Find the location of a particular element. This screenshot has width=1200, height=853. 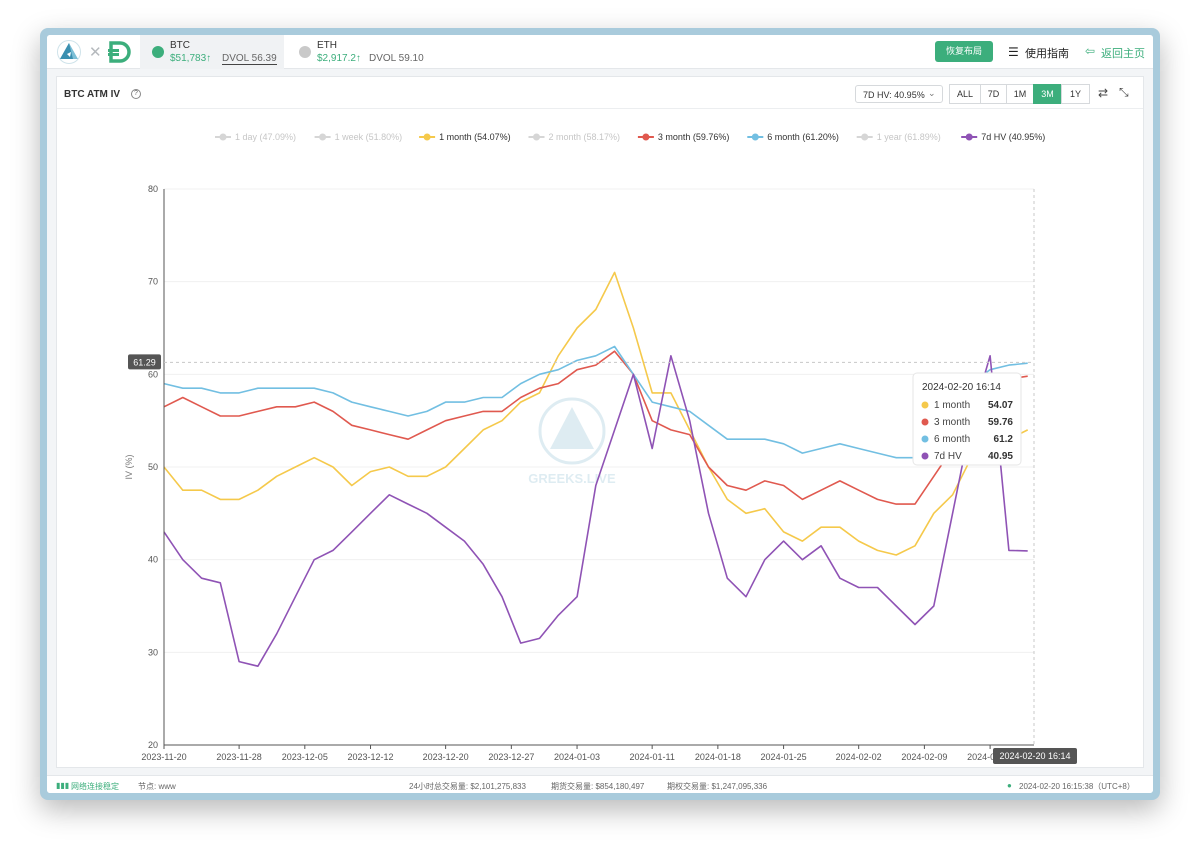

legend-item: 1 week (51.80%) is located at coordinates (358, 137).